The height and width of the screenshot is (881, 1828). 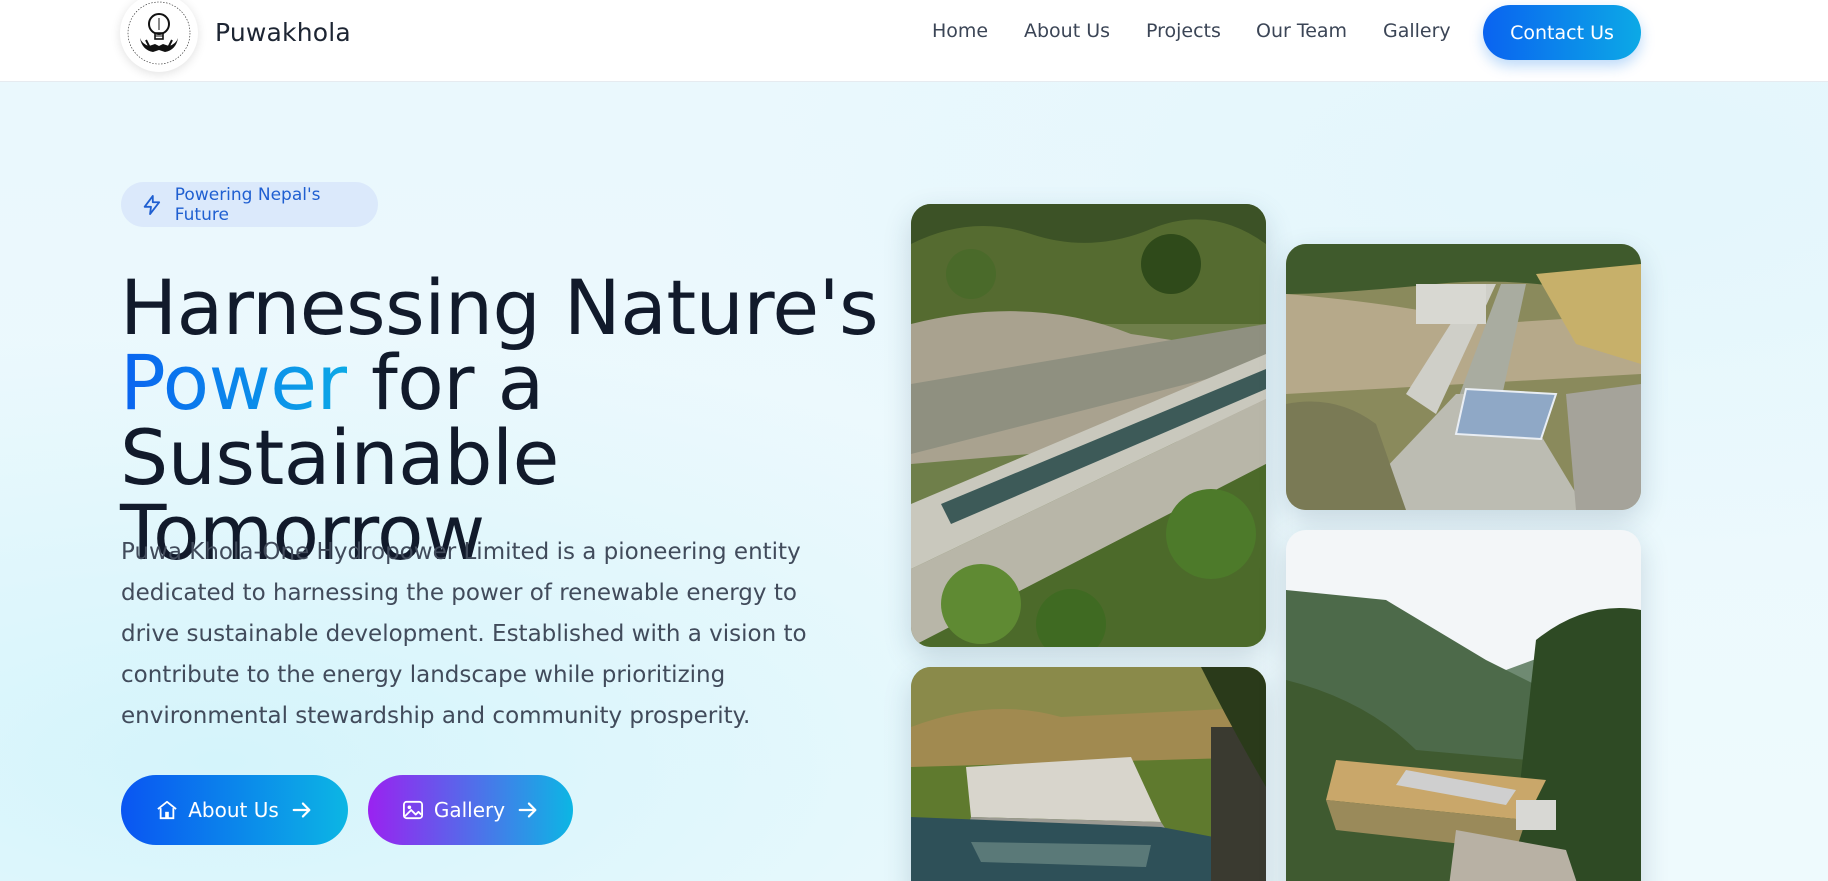 What do you see at coordinates (1562, 32) in the screenshot?
I see `contact-us-button: Contact Us` at bounding box center [1562, 32].